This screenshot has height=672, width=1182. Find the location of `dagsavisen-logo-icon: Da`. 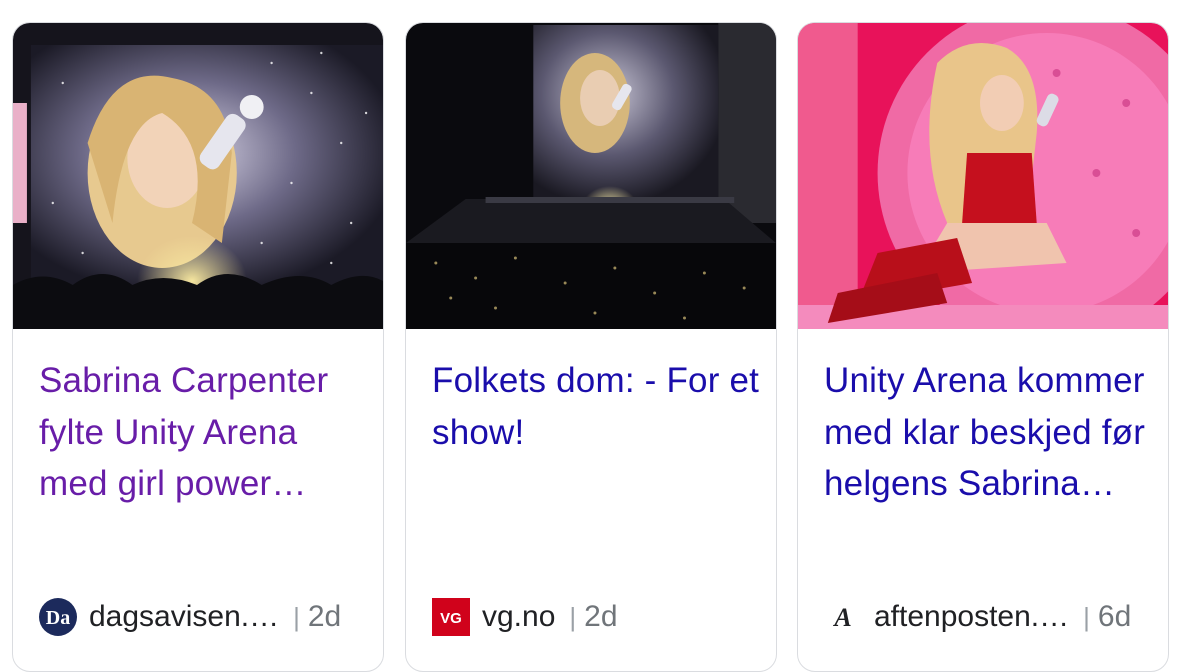

dagsavisen-logo-icon: Da is located at coordinates (58, 617).